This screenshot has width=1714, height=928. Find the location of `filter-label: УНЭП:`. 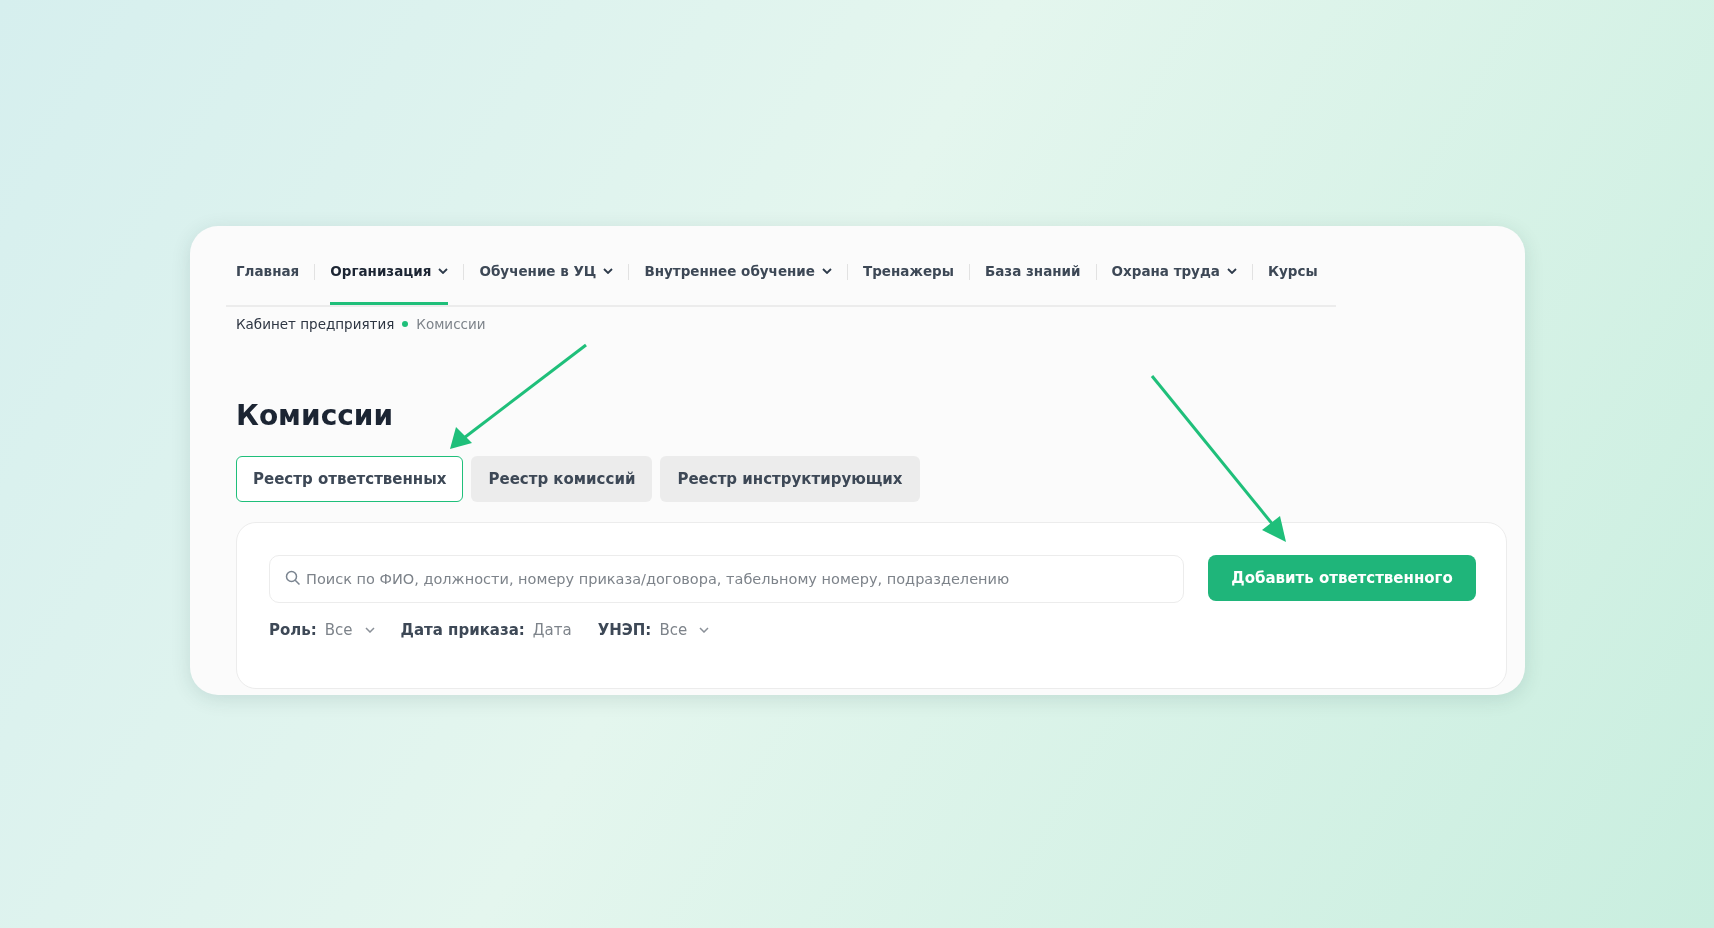

filter-label: УНЭП: is located at coordinates (624, 630).